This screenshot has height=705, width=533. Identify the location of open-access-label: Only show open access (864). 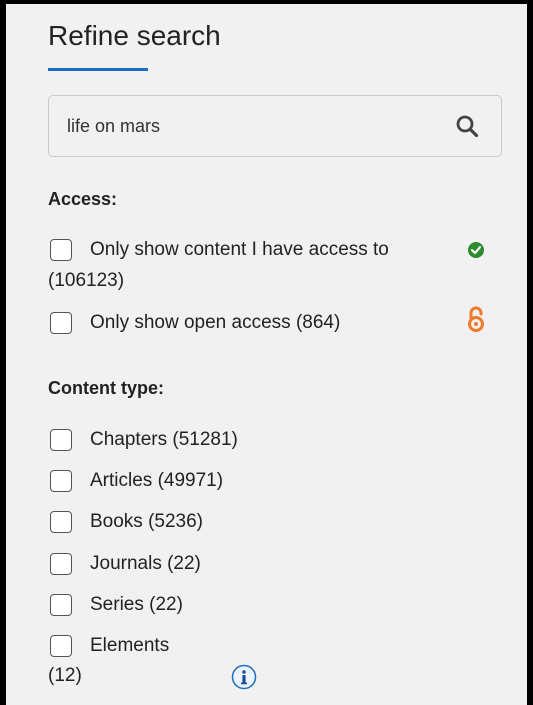
(215, 322).